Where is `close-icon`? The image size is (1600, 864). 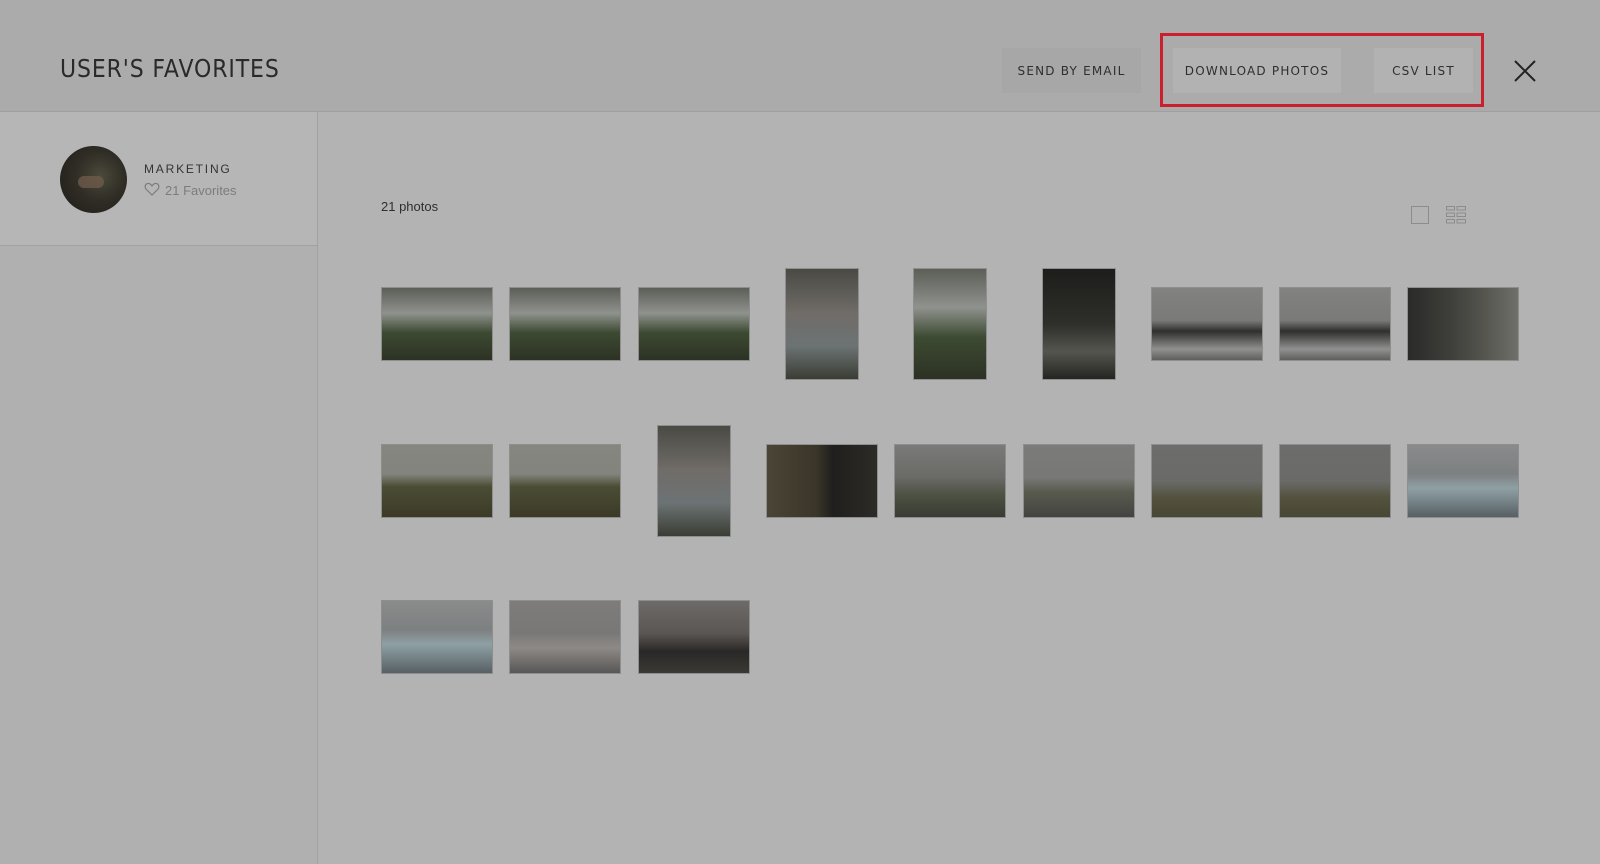 close-icon is located at coordinates (1525, 71).